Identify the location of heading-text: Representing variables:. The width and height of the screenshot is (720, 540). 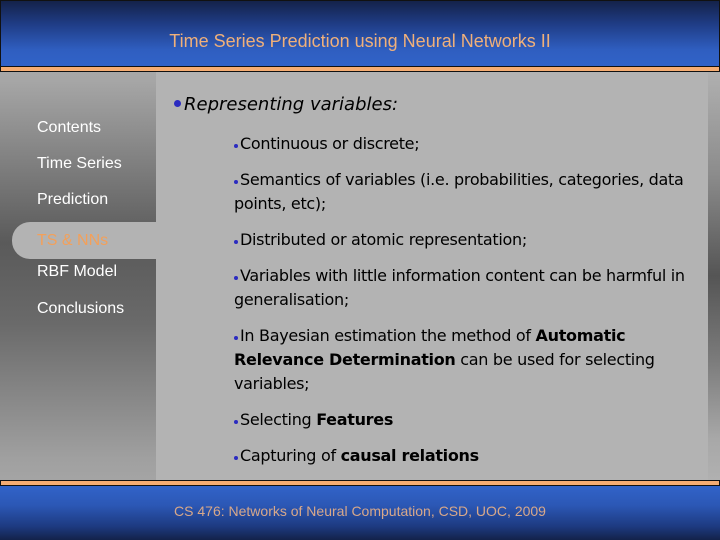
(291, 104).